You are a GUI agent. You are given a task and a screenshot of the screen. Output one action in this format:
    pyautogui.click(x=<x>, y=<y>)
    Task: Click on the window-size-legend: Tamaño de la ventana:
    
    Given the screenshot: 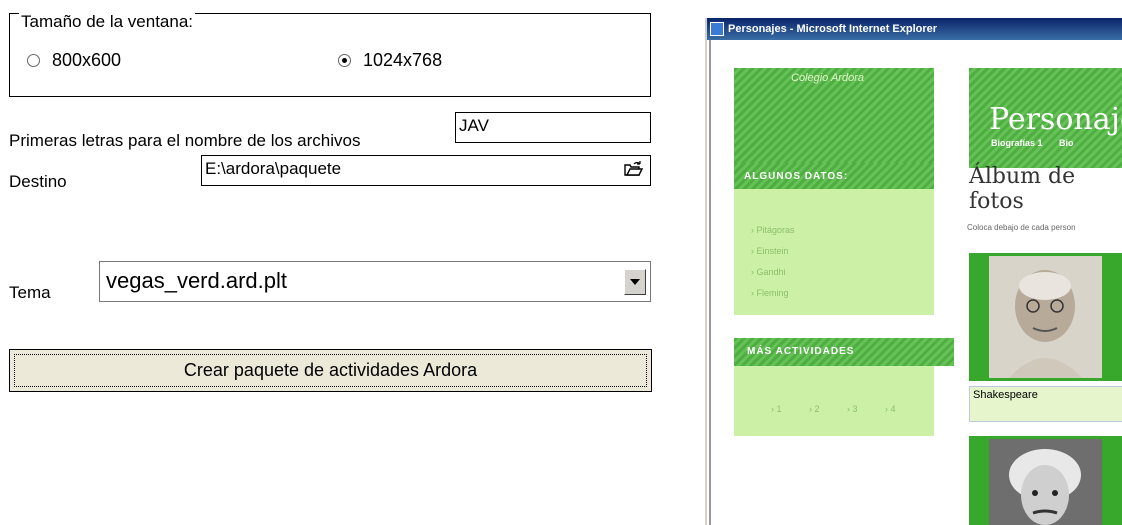 What is the action you would take?
    pyautogui.click(x=107, y=22)
    